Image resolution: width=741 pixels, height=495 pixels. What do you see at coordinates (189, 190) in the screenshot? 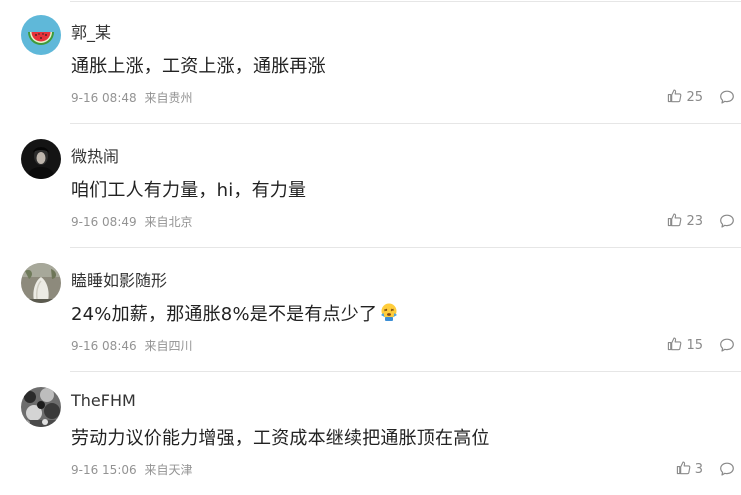
I see `comment-text: 咱们工人有力量，hi，有力量` at bounding box center [189, 190].